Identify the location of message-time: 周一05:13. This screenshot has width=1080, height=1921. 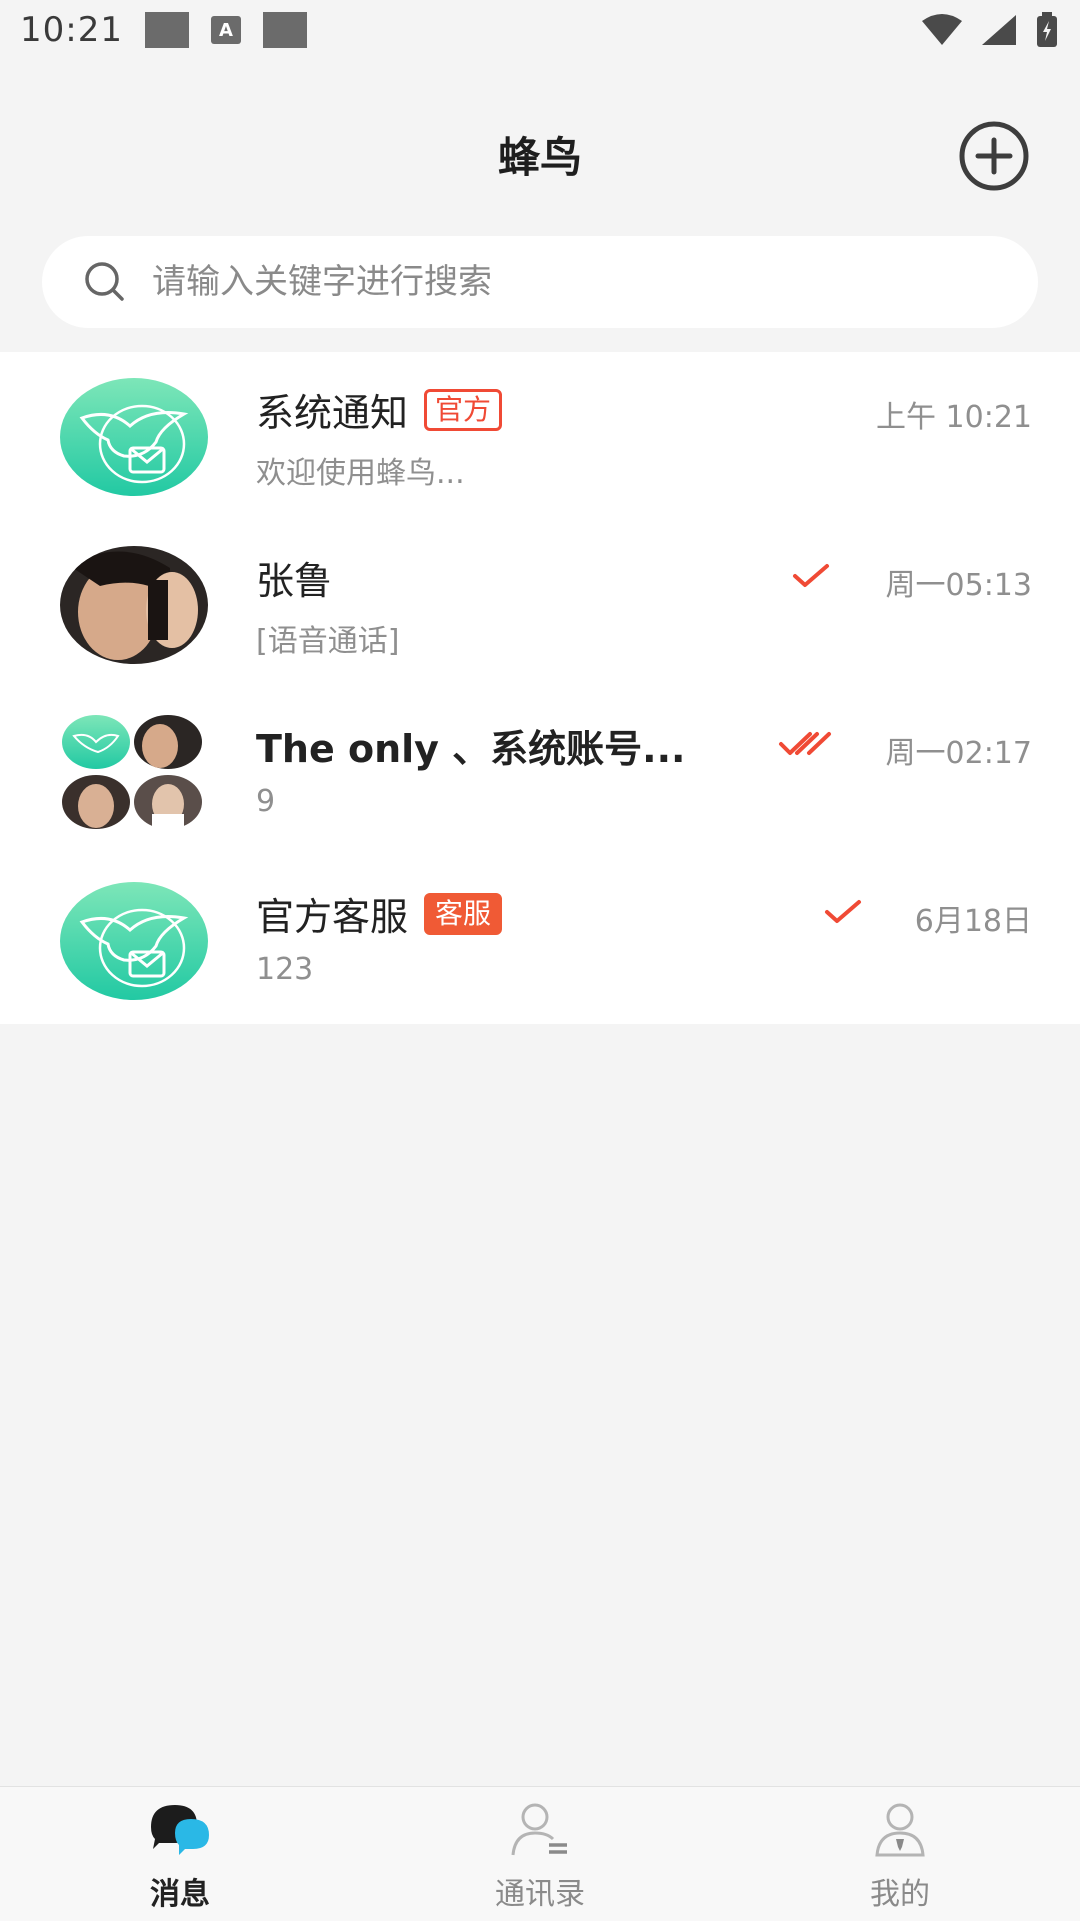
(958, 585).